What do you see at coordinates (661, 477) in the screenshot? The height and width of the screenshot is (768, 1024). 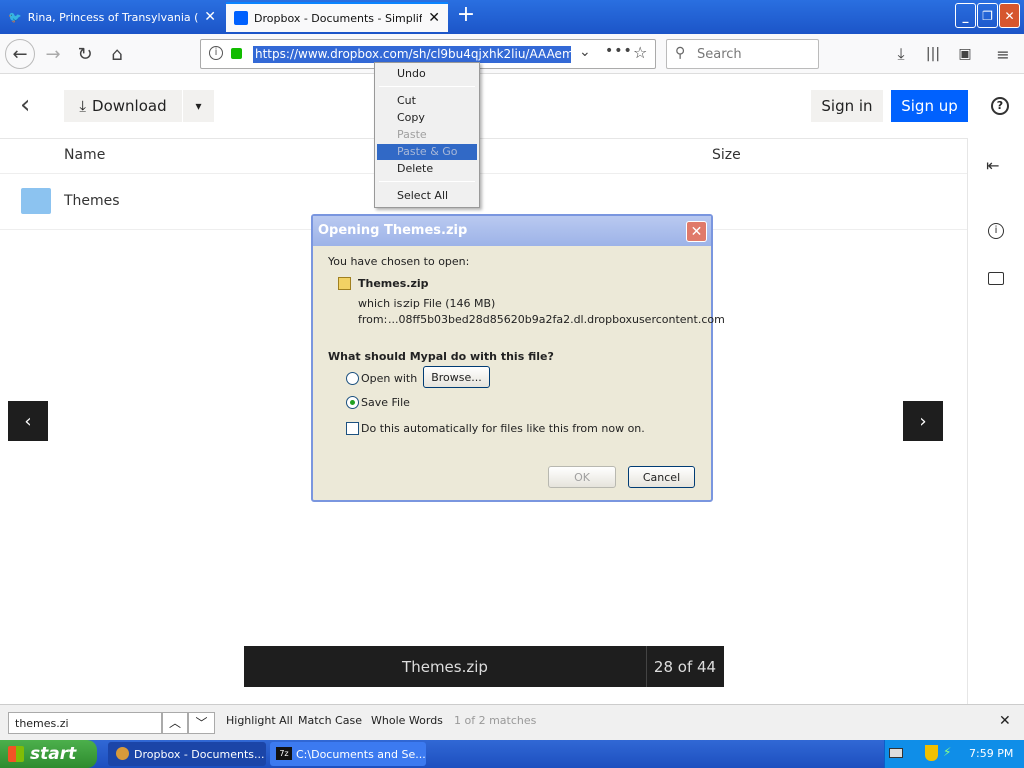 I see `cancel-button: Cancel` at bounding box center [661, 477].